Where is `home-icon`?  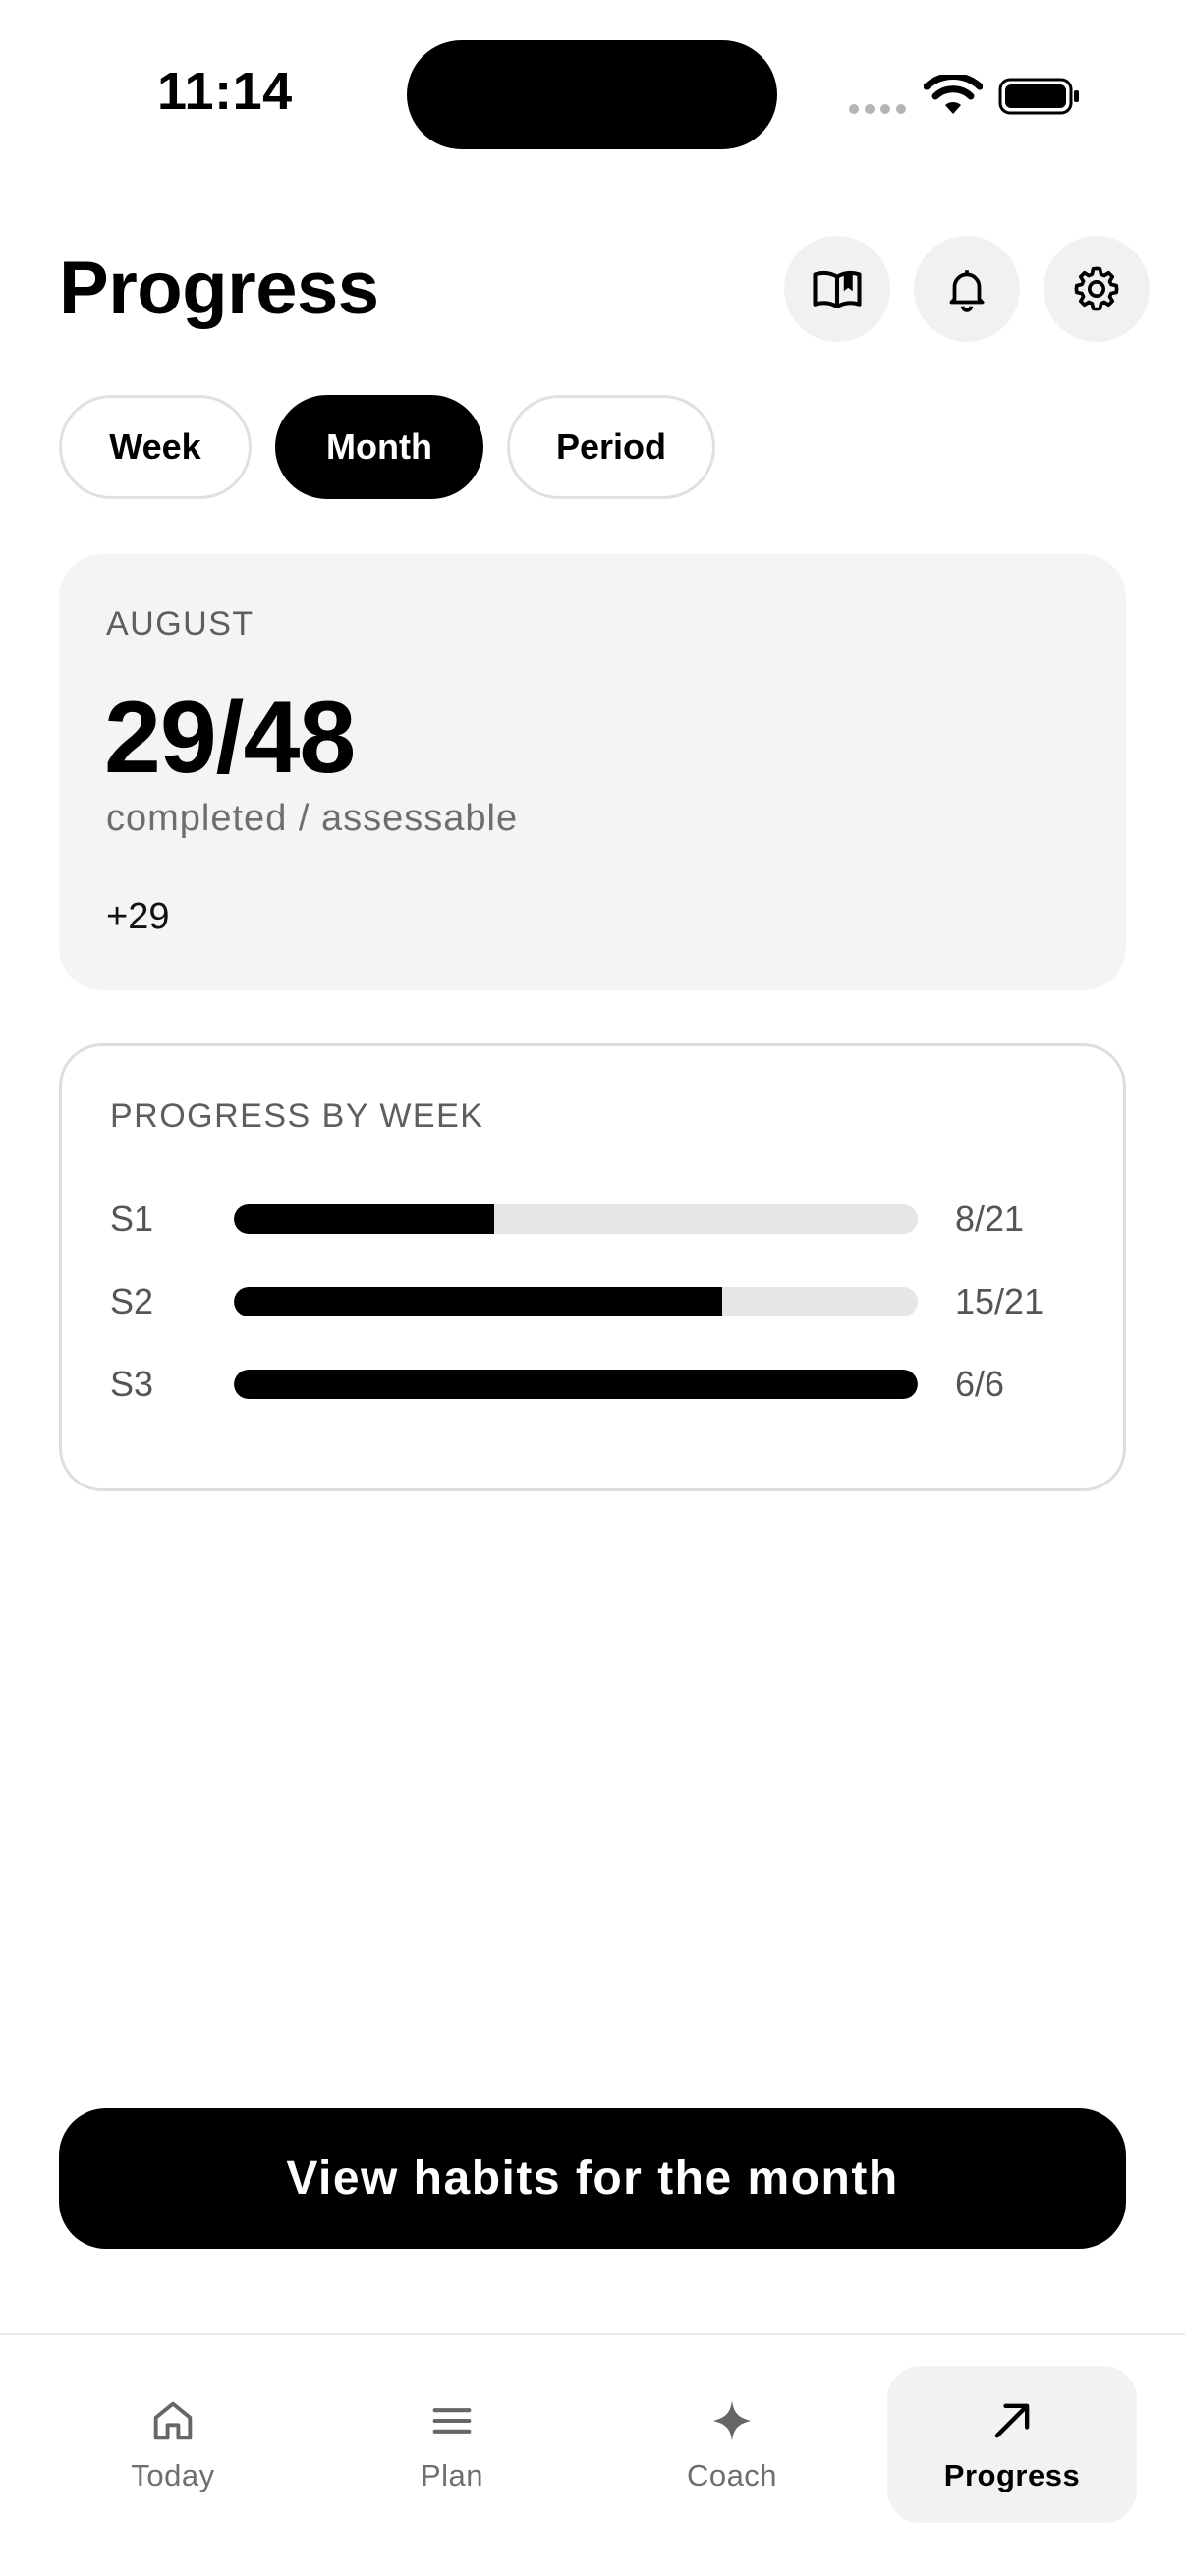
home-icon is located at coordinates (173, 2420).